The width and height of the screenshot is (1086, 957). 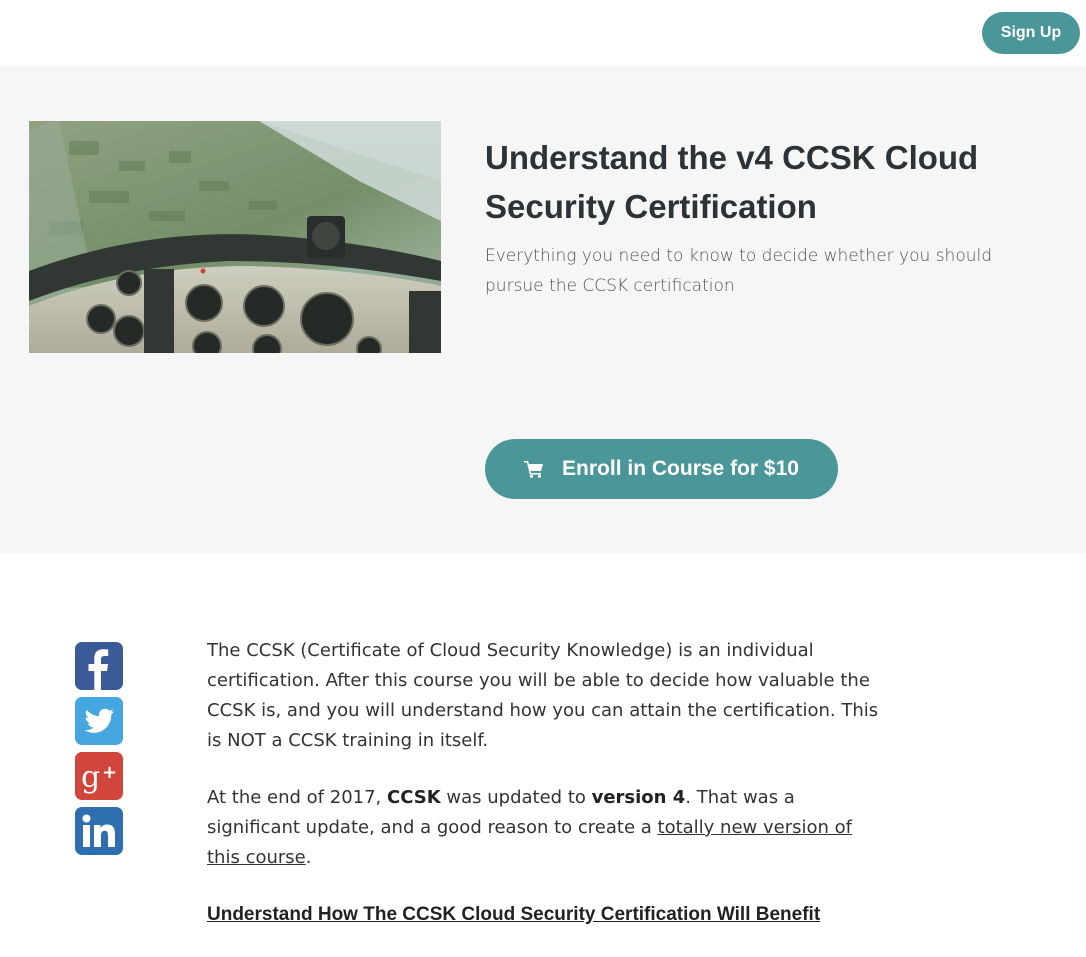 What do you see at coordinates (308, 857) in the screenshot?
I see `text-segment: .` at bounding box center [308, 857].